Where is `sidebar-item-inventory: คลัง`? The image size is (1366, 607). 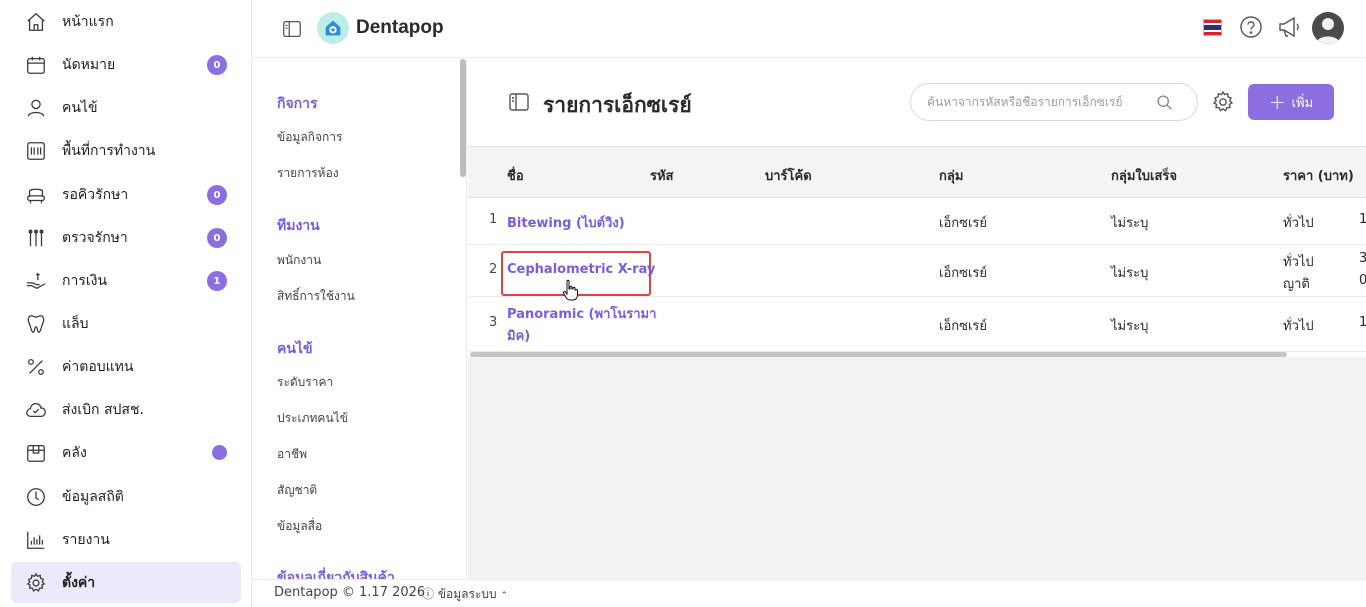 sidebar-item-inventory: คลัง is located at coordinates (126, 452).